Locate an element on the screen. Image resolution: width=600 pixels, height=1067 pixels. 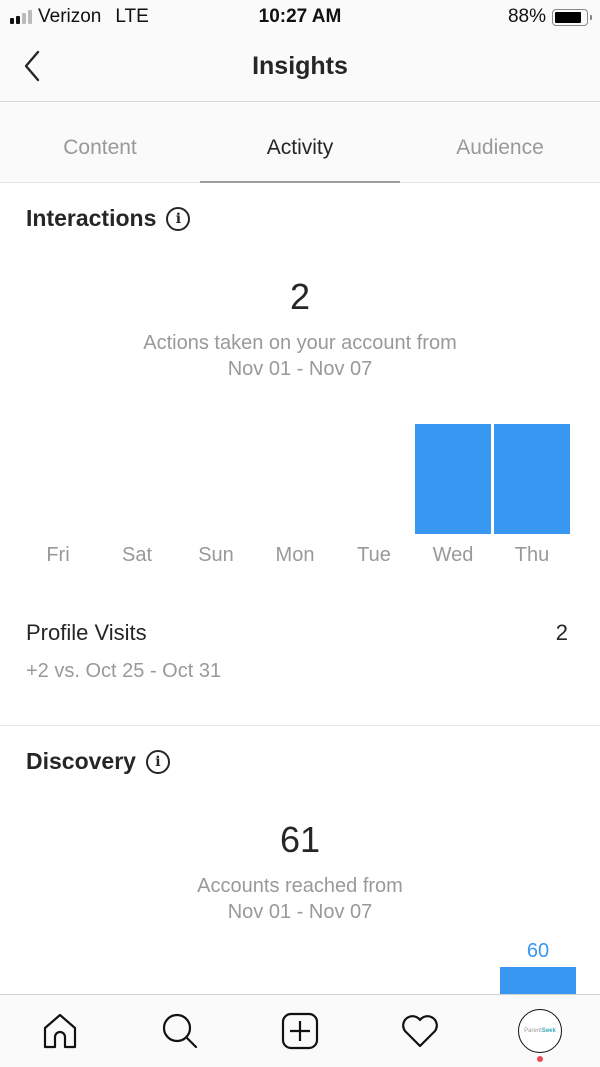
nav-new-post is located at coordinates (300, 1031).